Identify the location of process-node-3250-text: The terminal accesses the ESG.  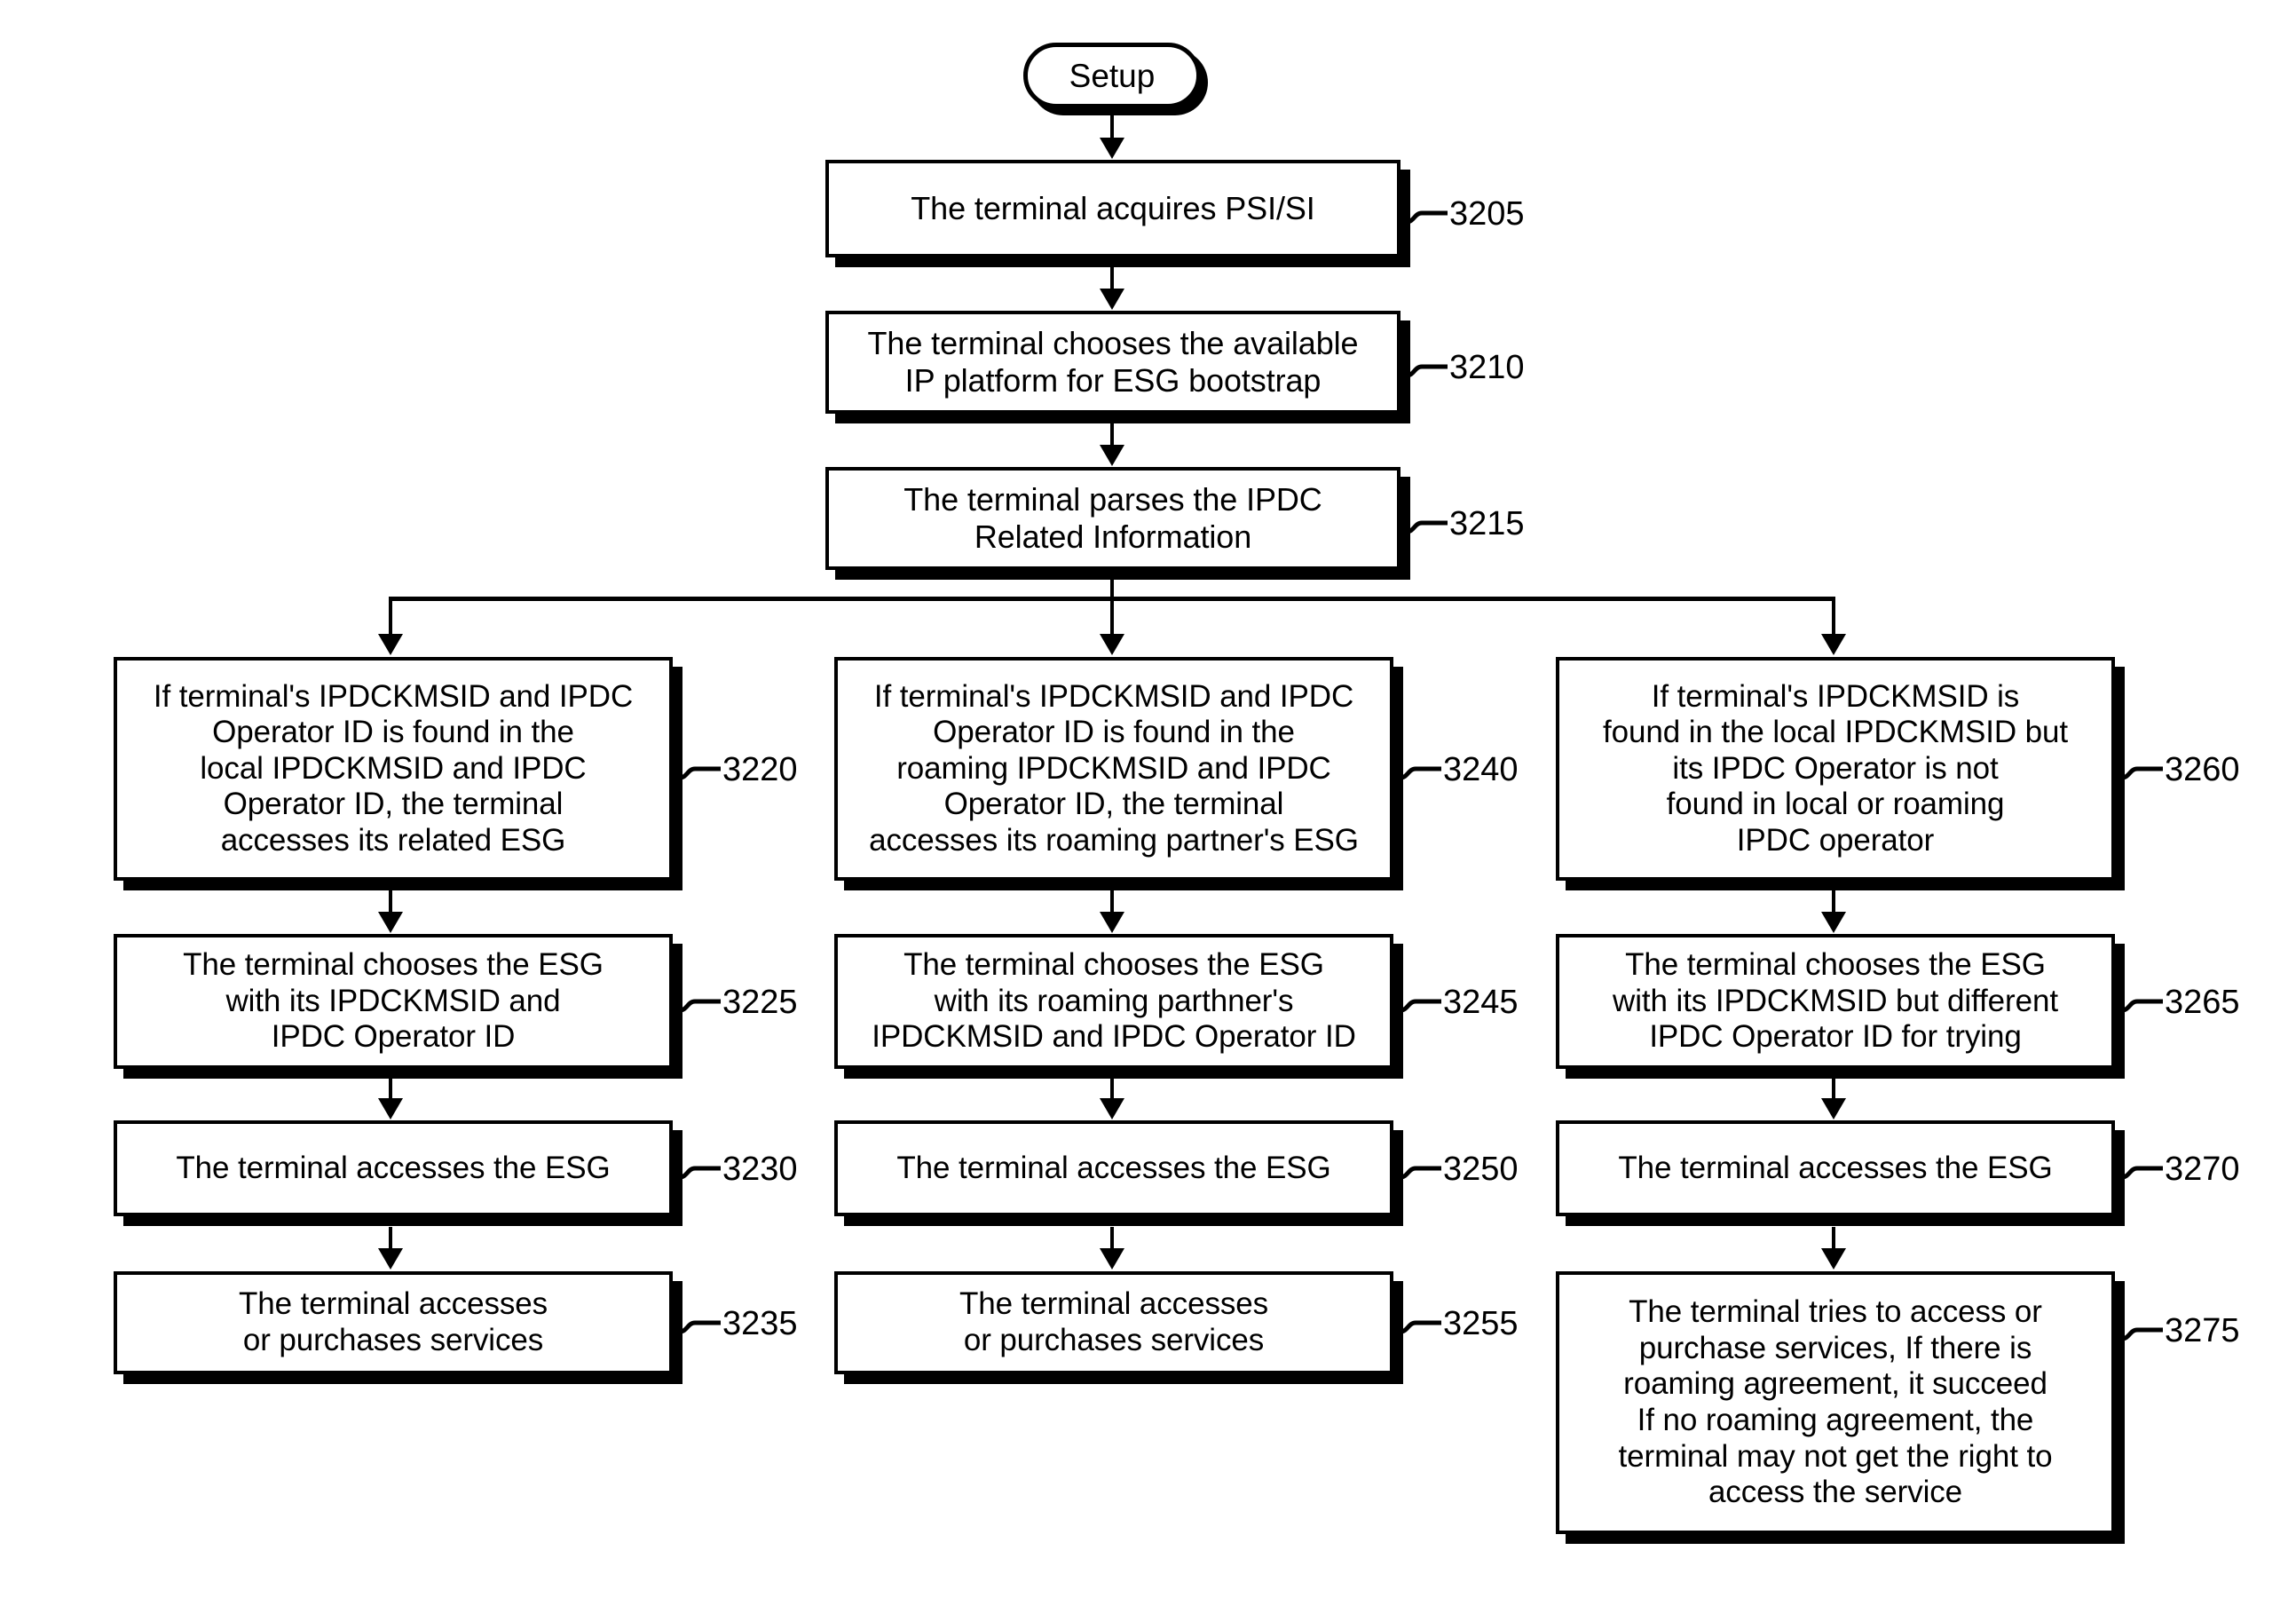
(1113, 1167).